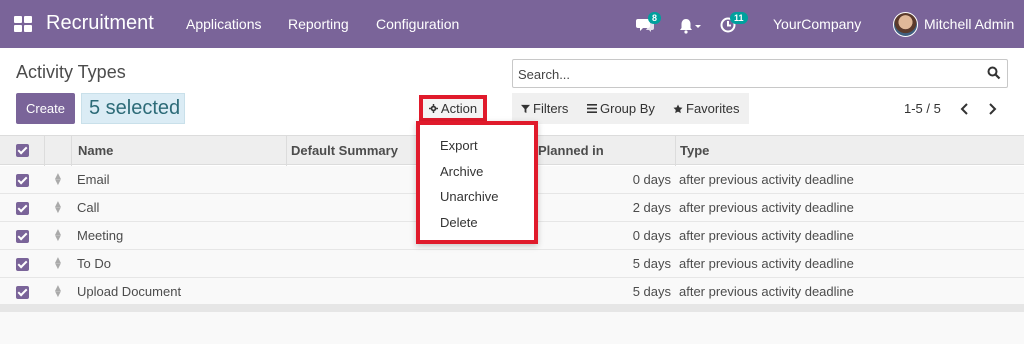 The image size is (1024, 344). What do you see at coordinates (417, 24) in the screenshot?
I see `menu-configuration: Configuration` at bounding box center [417, 24].